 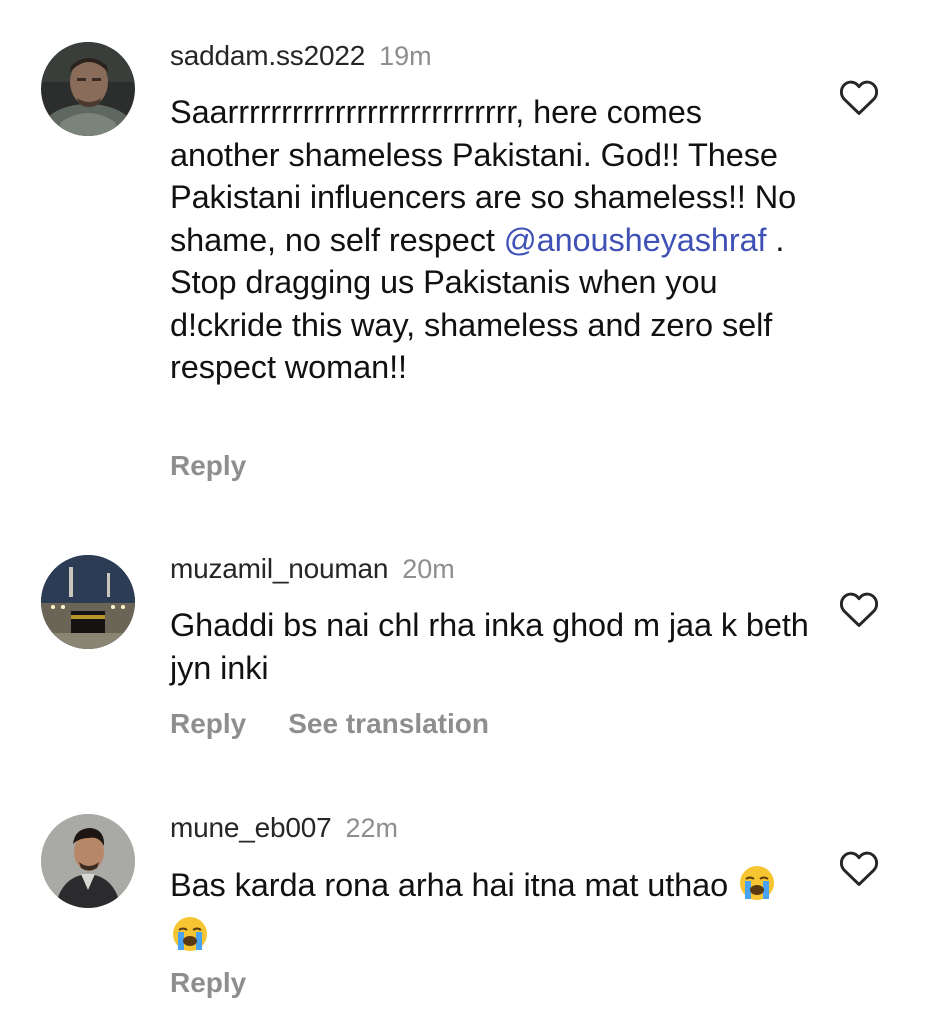 I want to click on comment-actions: Reply See translation, so click(x=350, y=724).